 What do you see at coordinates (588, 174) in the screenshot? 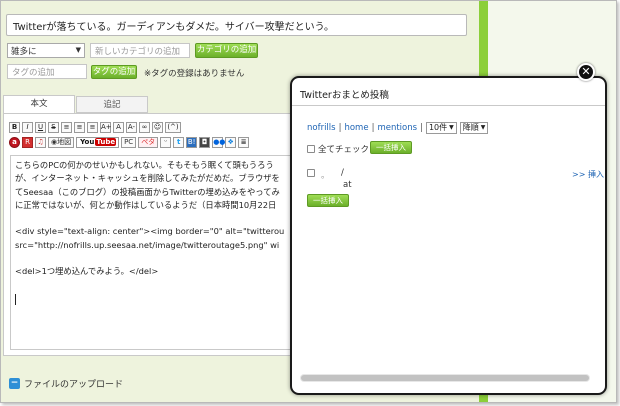
I see `tweet-insert-link: >> 挿入` at bounding box center [588, 174].